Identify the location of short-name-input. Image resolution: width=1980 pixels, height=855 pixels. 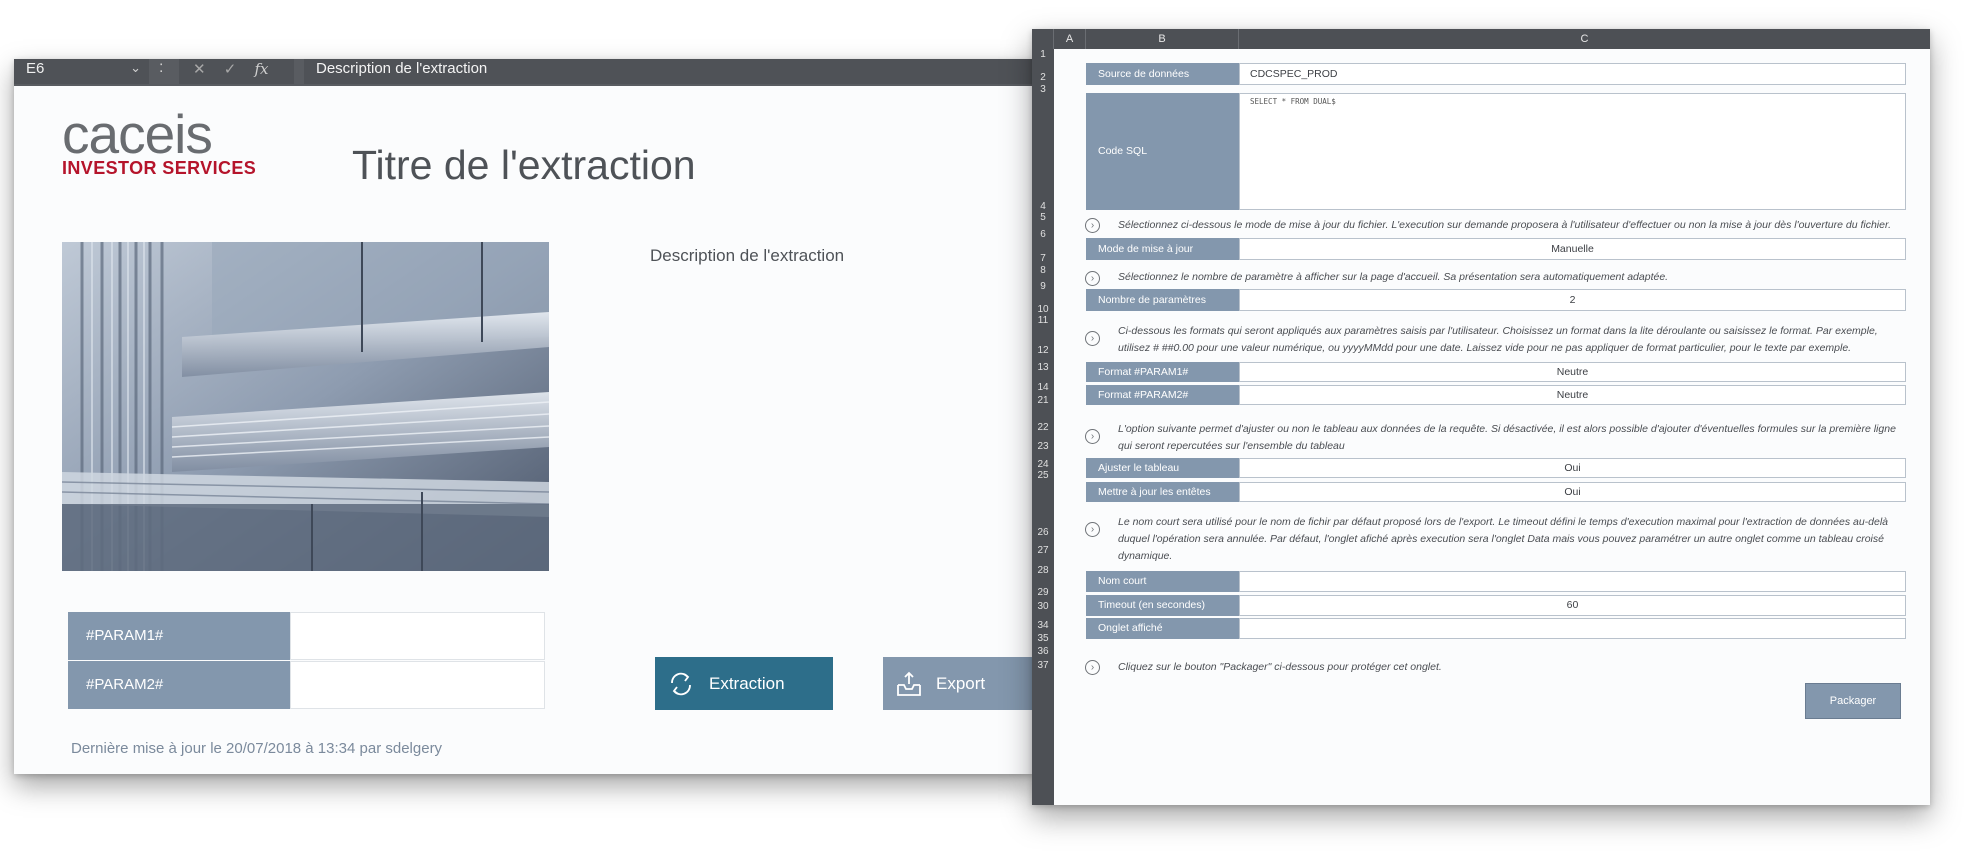
(1572, 581).